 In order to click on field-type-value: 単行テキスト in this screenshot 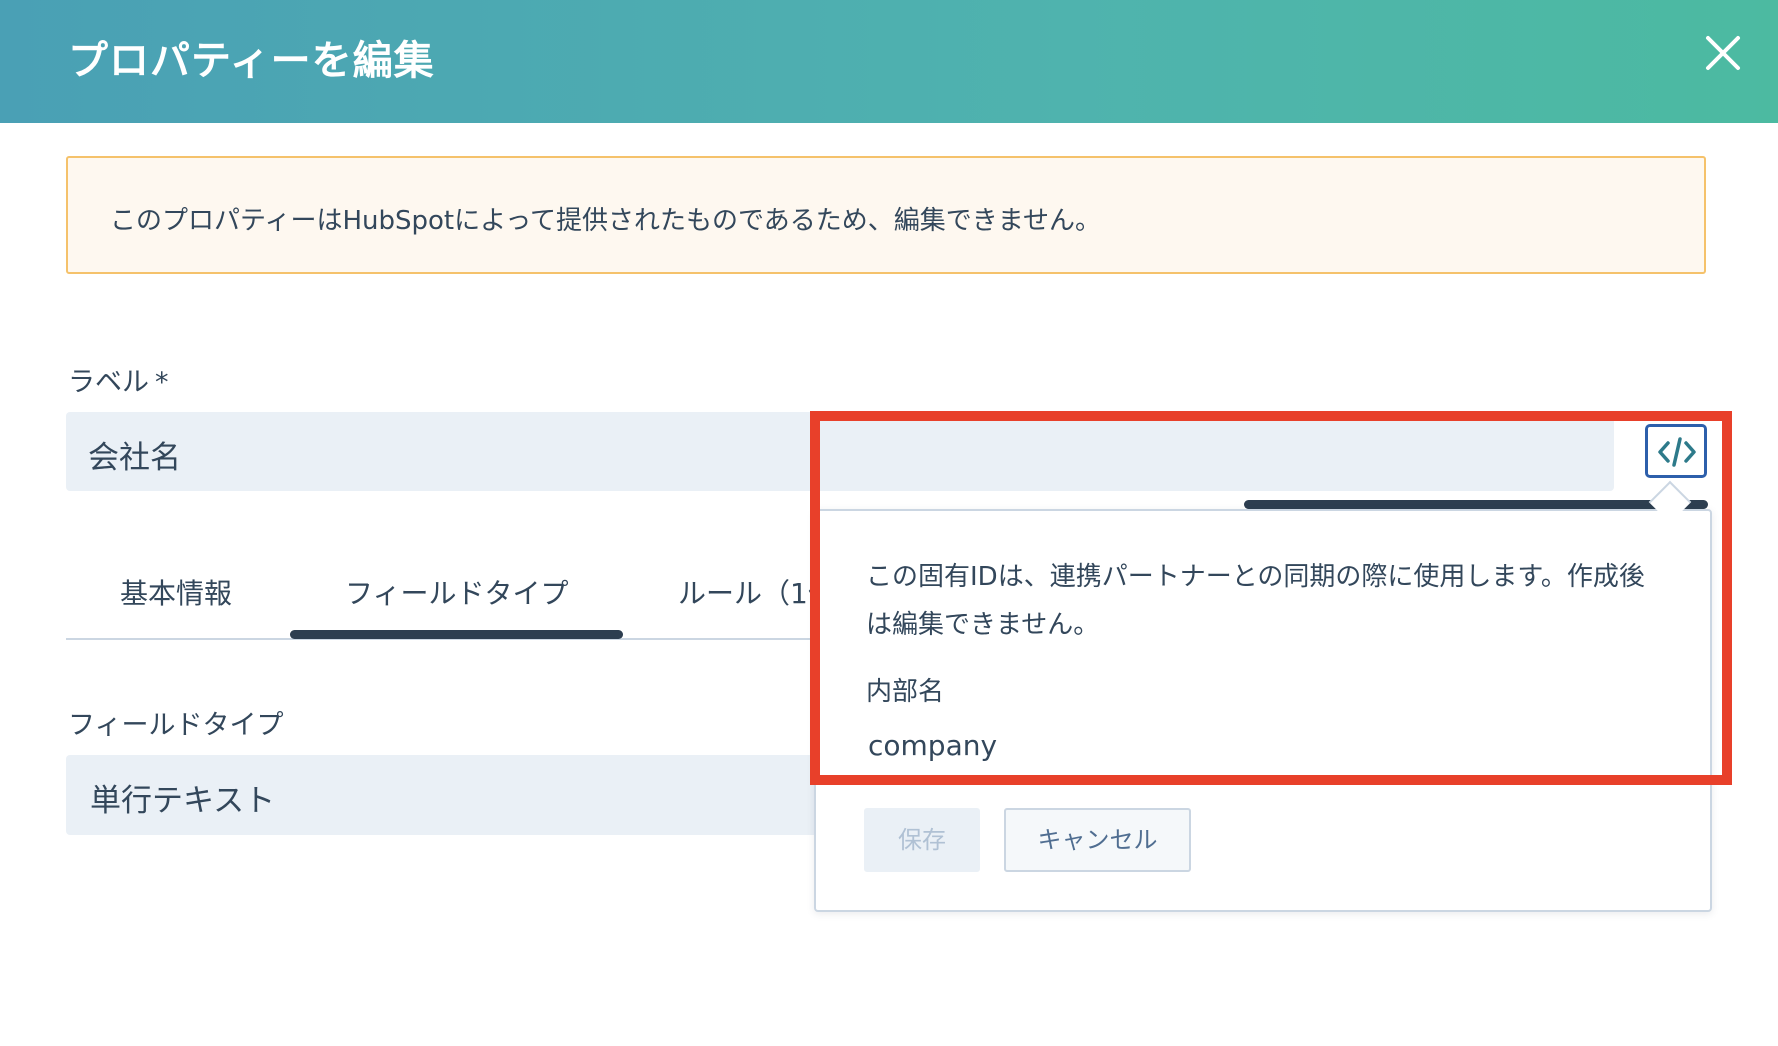, I will do `click(183, 801)`.